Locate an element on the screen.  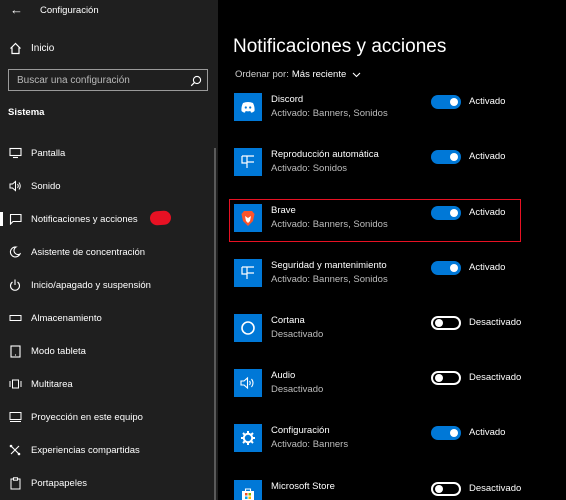
power-icon is located at coordinates (15, 285).